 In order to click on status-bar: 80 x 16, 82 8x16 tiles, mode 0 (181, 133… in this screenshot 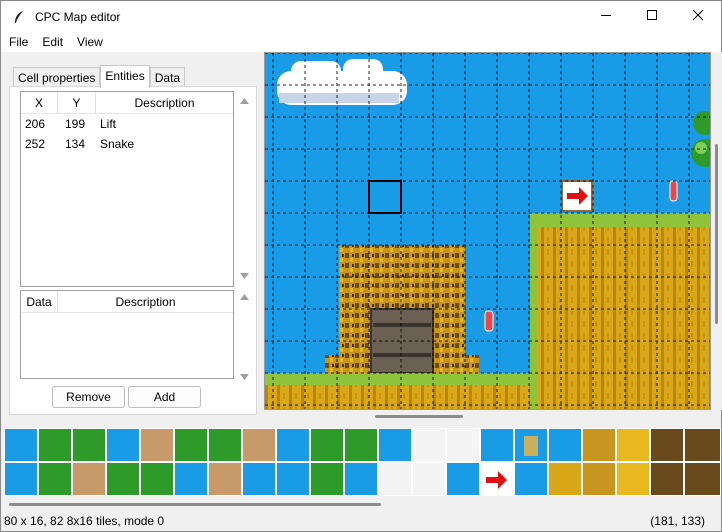, I will do `click(361, 521)`.